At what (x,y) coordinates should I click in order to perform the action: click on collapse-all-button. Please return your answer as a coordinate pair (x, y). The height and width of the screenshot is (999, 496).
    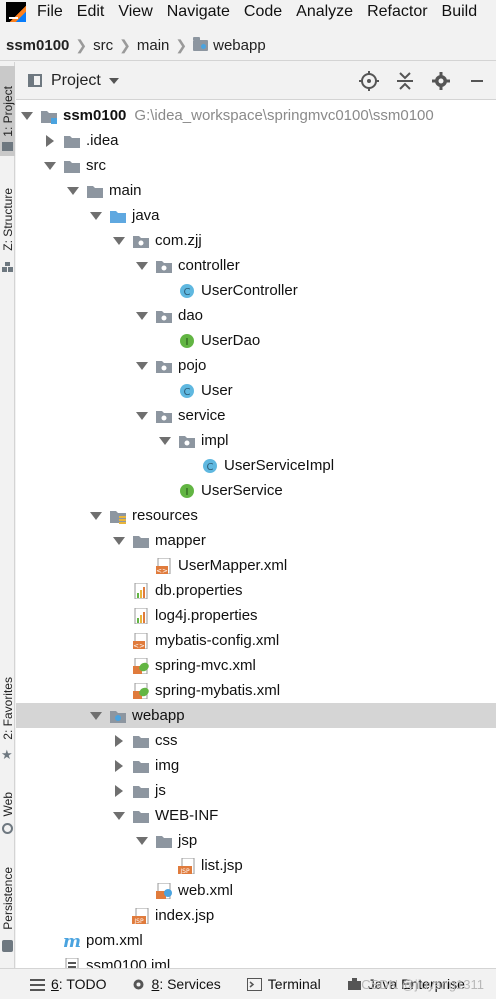
    Looking at the image, I should click on (405, 81).